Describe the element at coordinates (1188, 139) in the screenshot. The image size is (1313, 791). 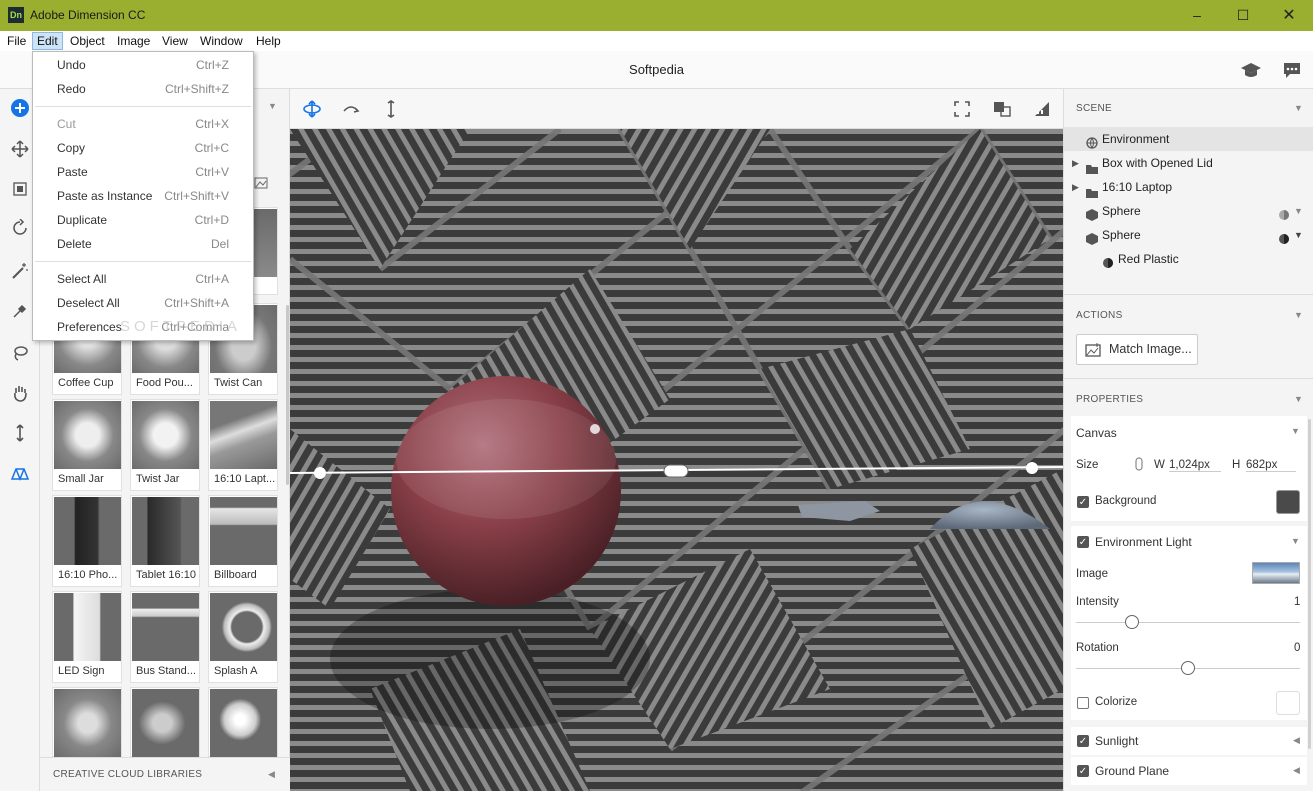
I see `scene-item-environment: Environment` at that location.